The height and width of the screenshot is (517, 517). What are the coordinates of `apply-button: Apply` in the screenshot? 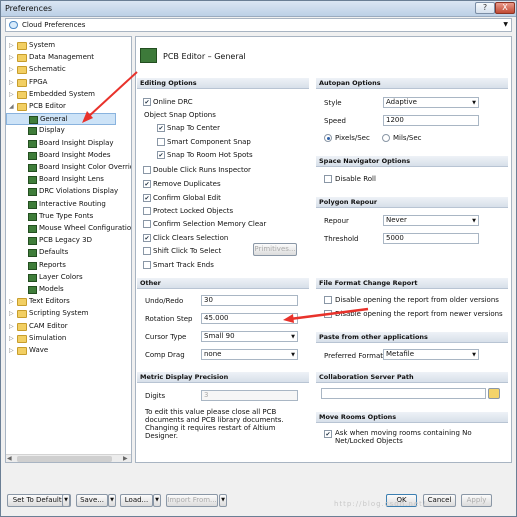 It's located at (476, 500).